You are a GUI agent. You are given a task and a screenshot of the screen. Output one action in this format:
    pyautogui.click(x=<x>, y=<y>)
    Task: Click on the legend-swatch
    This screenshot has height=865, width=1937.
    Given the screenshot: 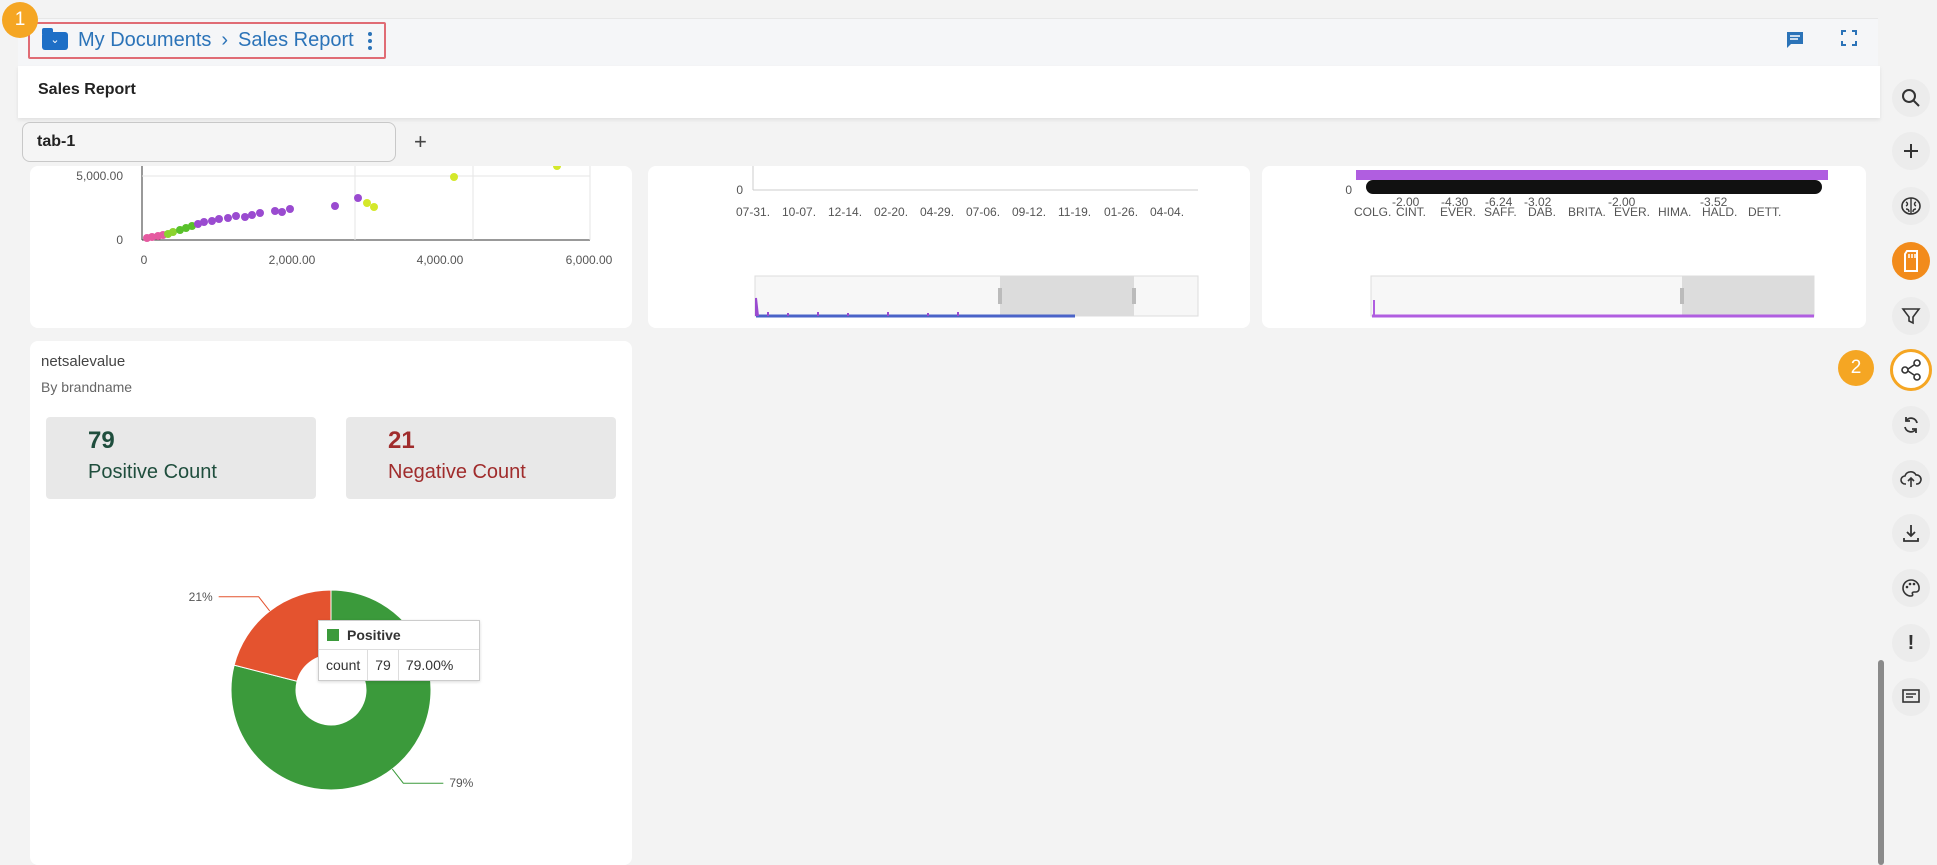 What is the action you would take?
    pyautogui.click(x=333, y=635)
    